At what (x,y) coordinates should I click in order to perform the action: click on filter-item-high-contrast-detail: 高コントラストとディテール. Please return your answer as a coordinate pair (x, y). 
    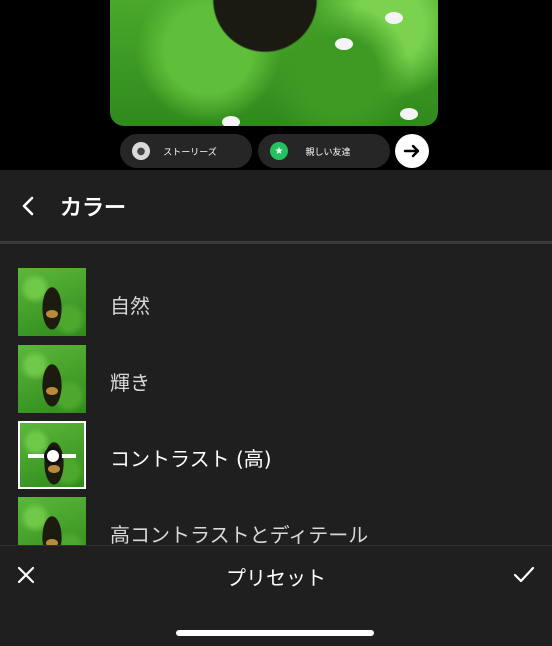
    Looking at the image, I should click on (276, 521).